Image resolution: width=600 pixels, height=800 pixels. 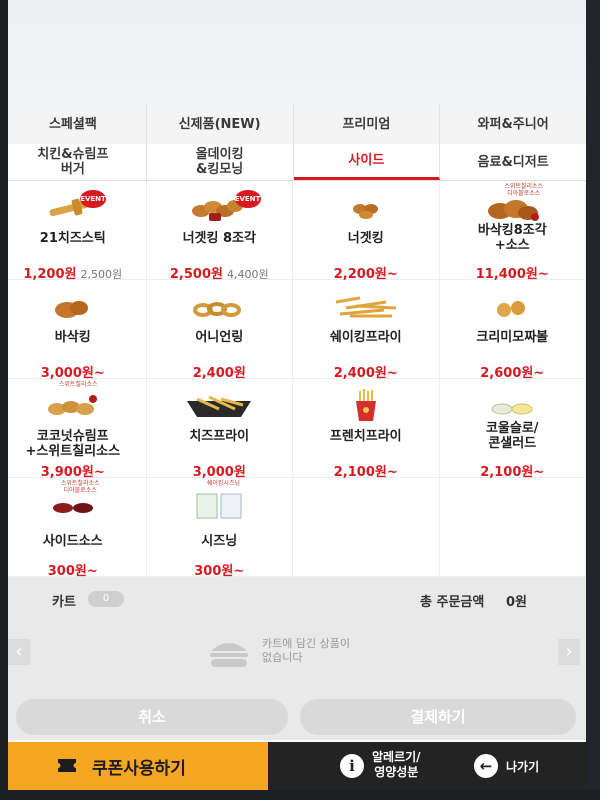 I want to click on product-name: 21치즈스틱, so click(x=72, y=238).